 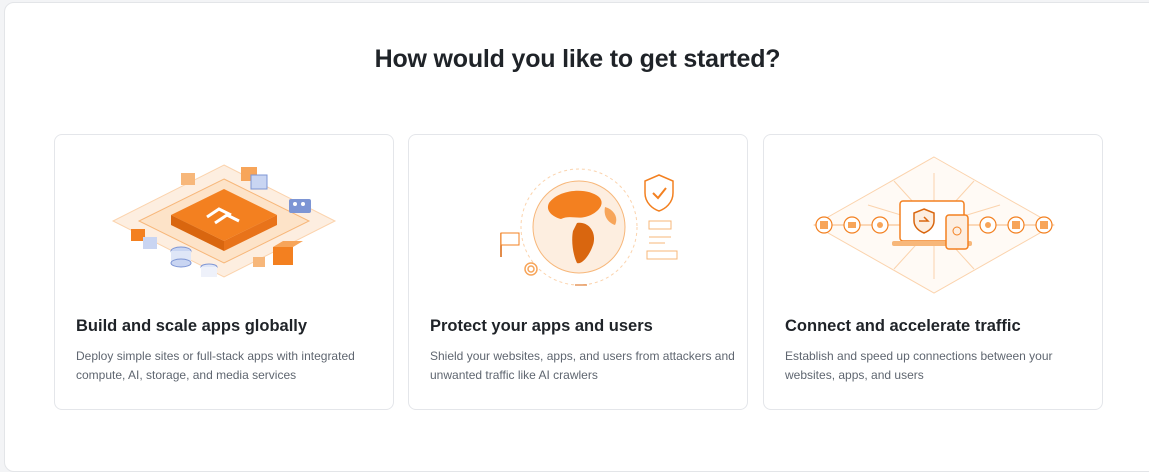 What do you see at coordinates (192, 326) in the screenshot?
I see `card-title: Build and scale apps globally` at bounding box center [192, 326].